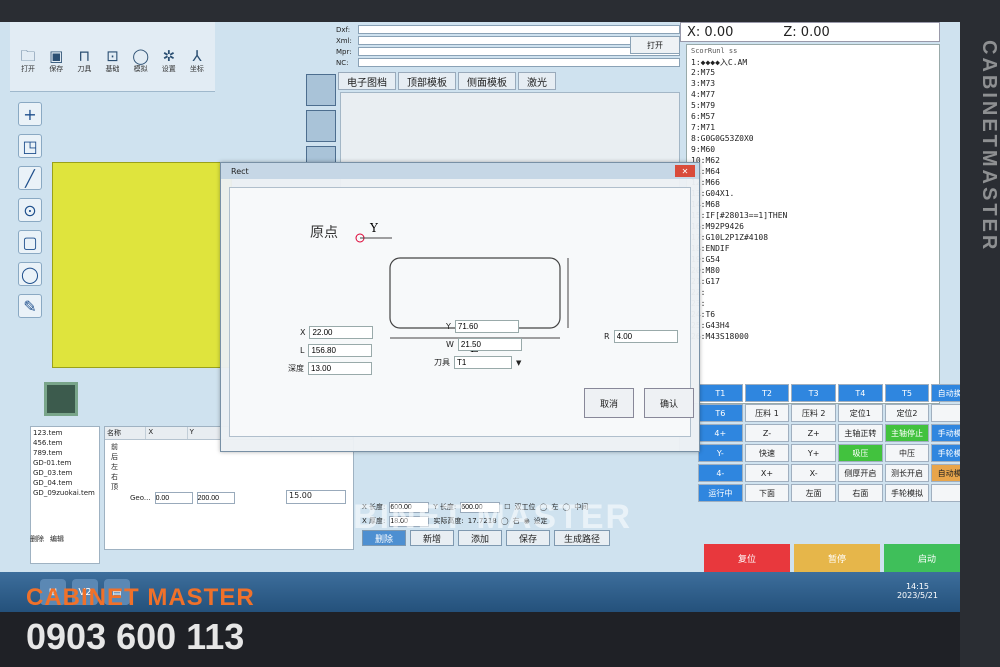 Image resolution: width=1000 pixels, height=667 pixels. What do you see at coordinates (813, 413) in the screenshot?
I see `control-button: 压料 2` at bounding box center [813, 413].